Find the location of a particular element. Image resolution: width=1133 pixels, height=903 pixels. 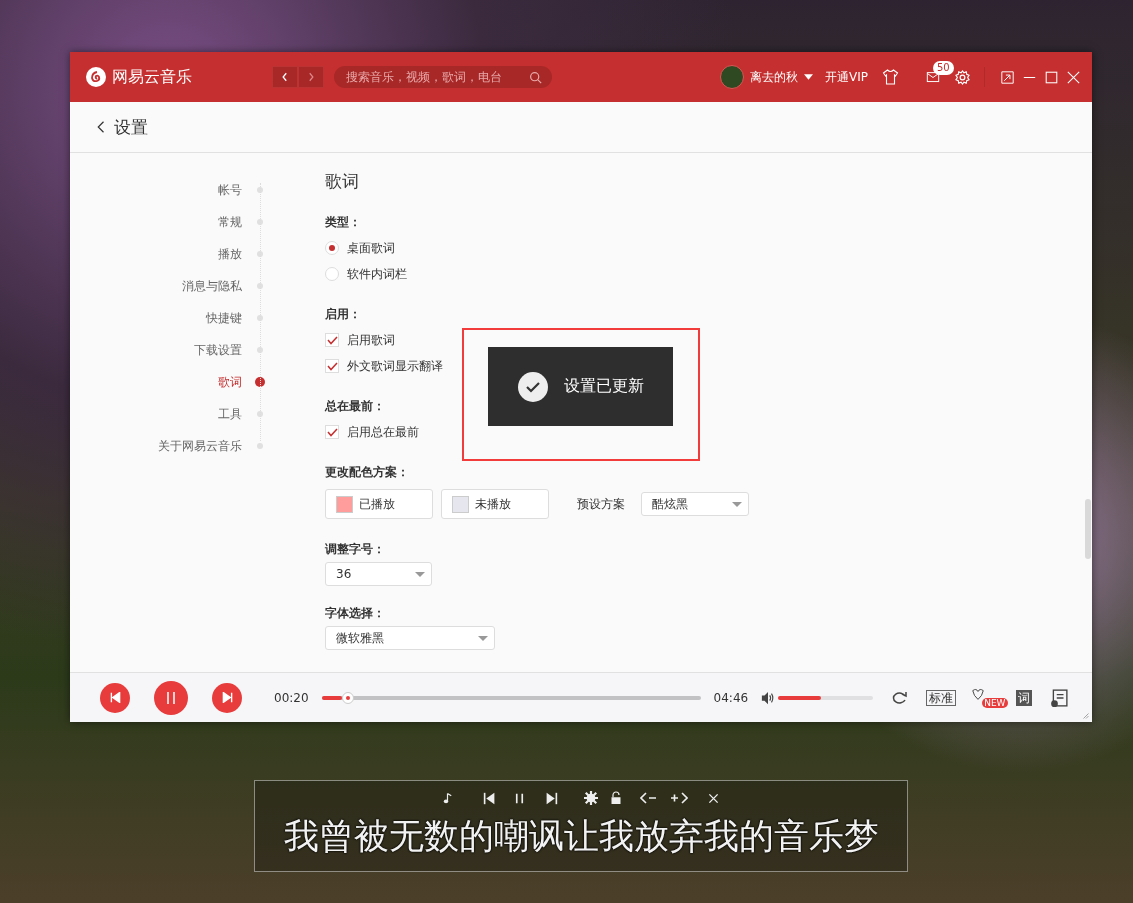

radio-label: 桌面歌词 is located at coordinates (371, 248).